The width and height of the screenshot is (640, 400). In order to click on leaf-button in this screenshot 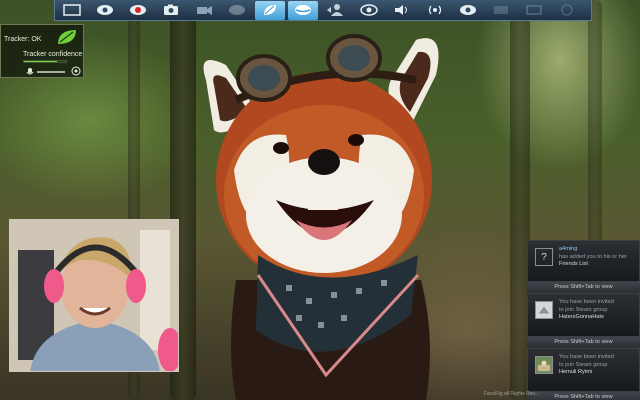, I will do `click(270, 10)`.